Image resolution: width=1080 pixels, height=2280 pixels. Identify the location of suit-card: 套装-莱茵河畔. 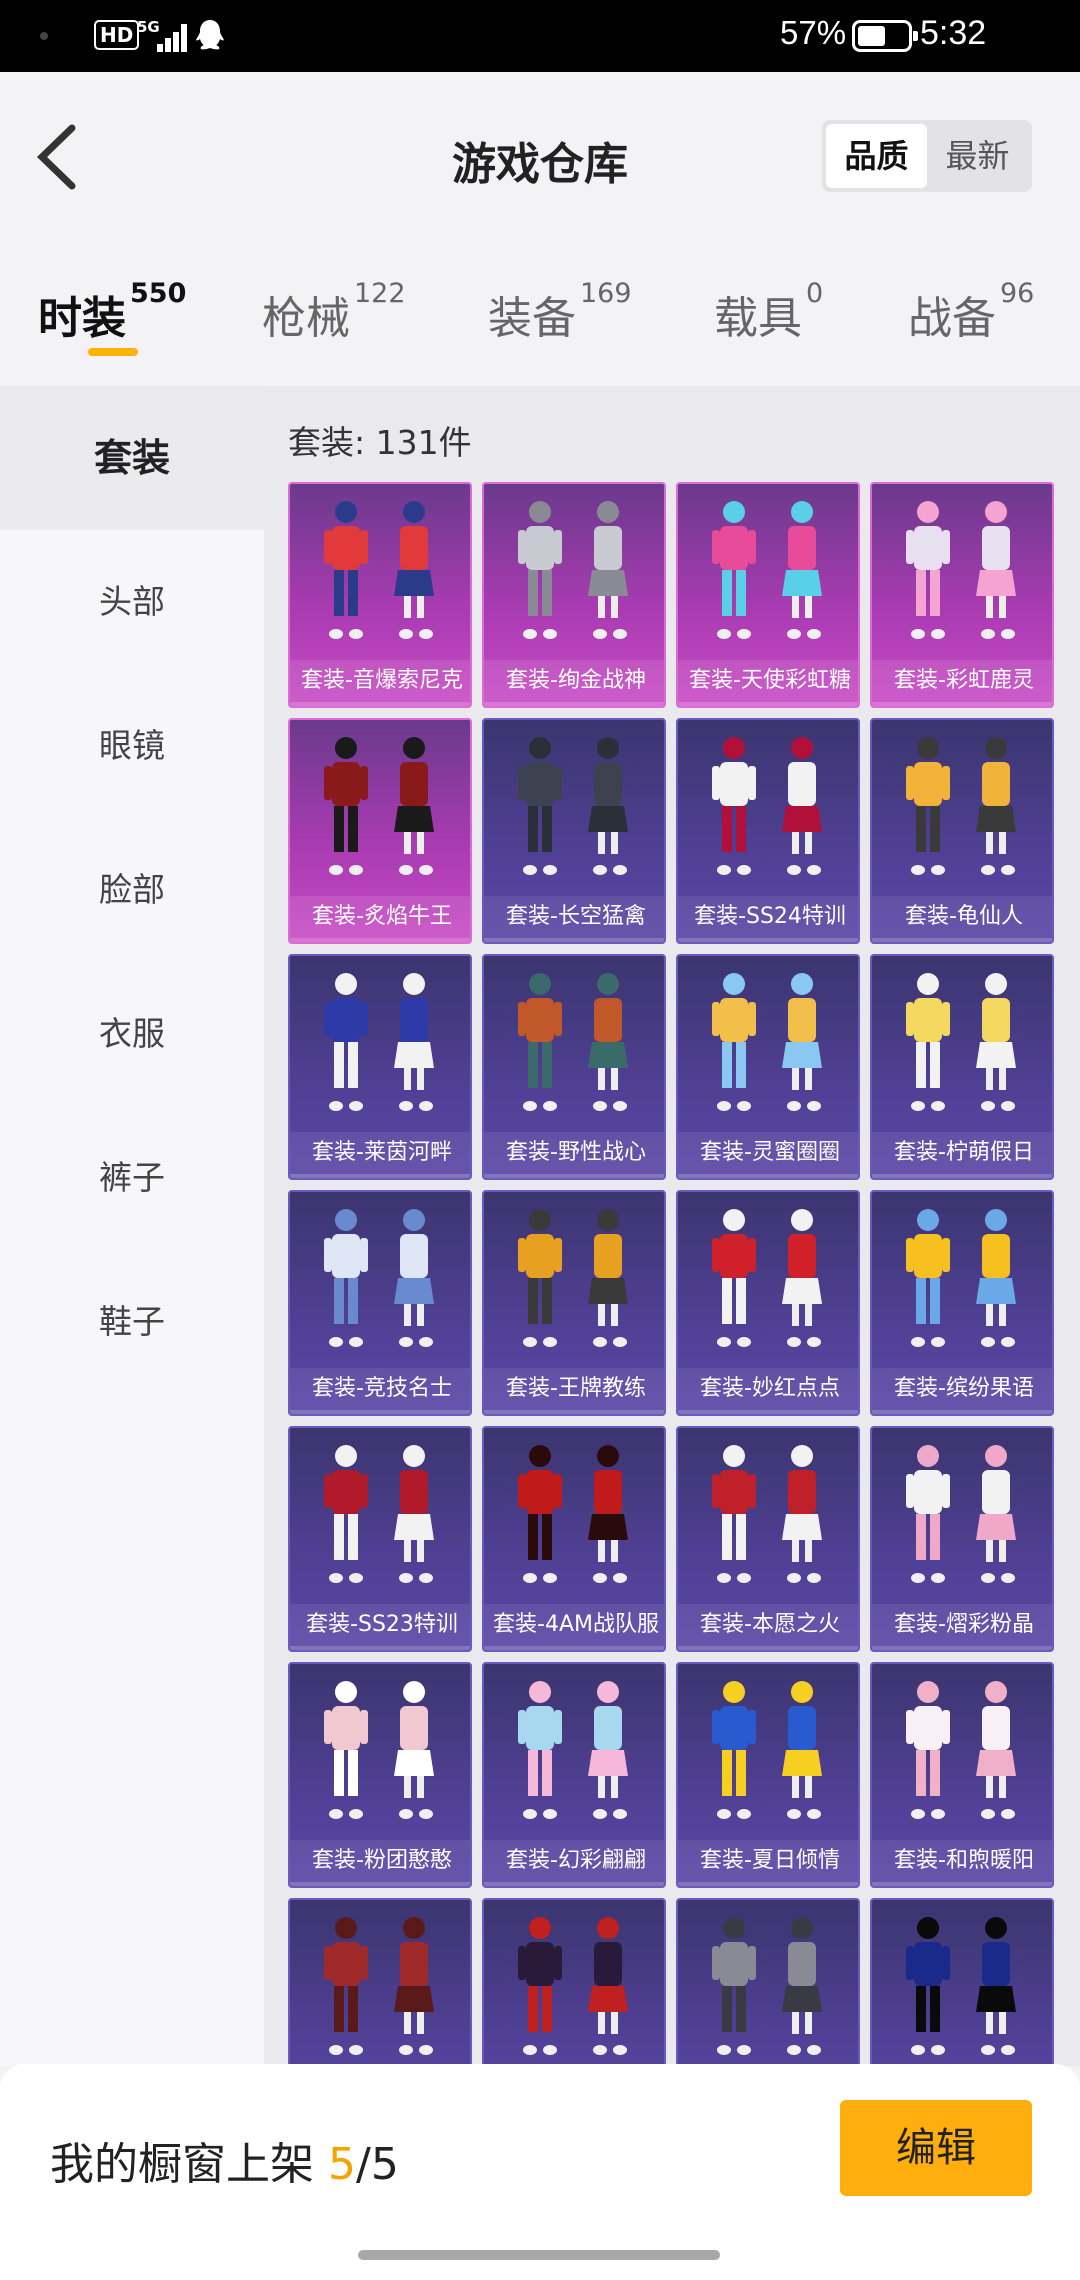
(380, 1067).